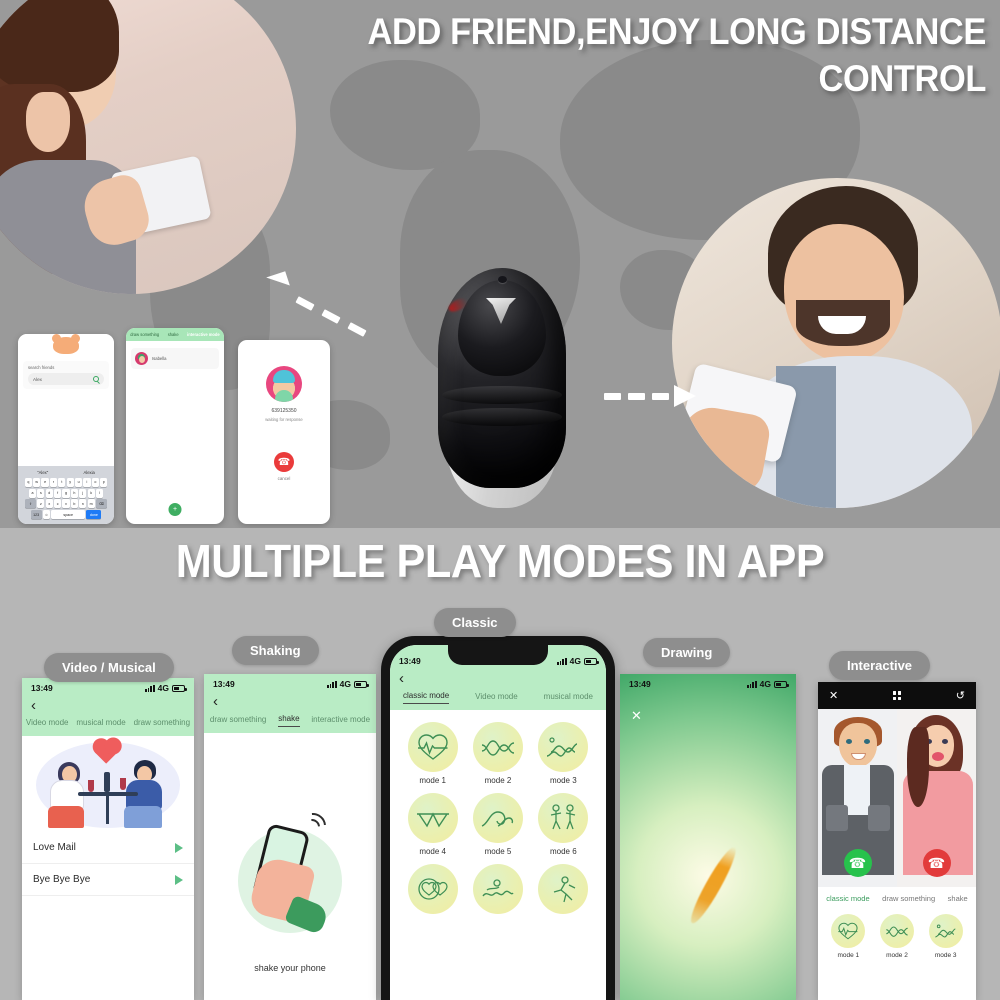  Describe the element at coordinates (857, 863) in the screenshot. I see `phone-accept-icon: ☎` at that location.